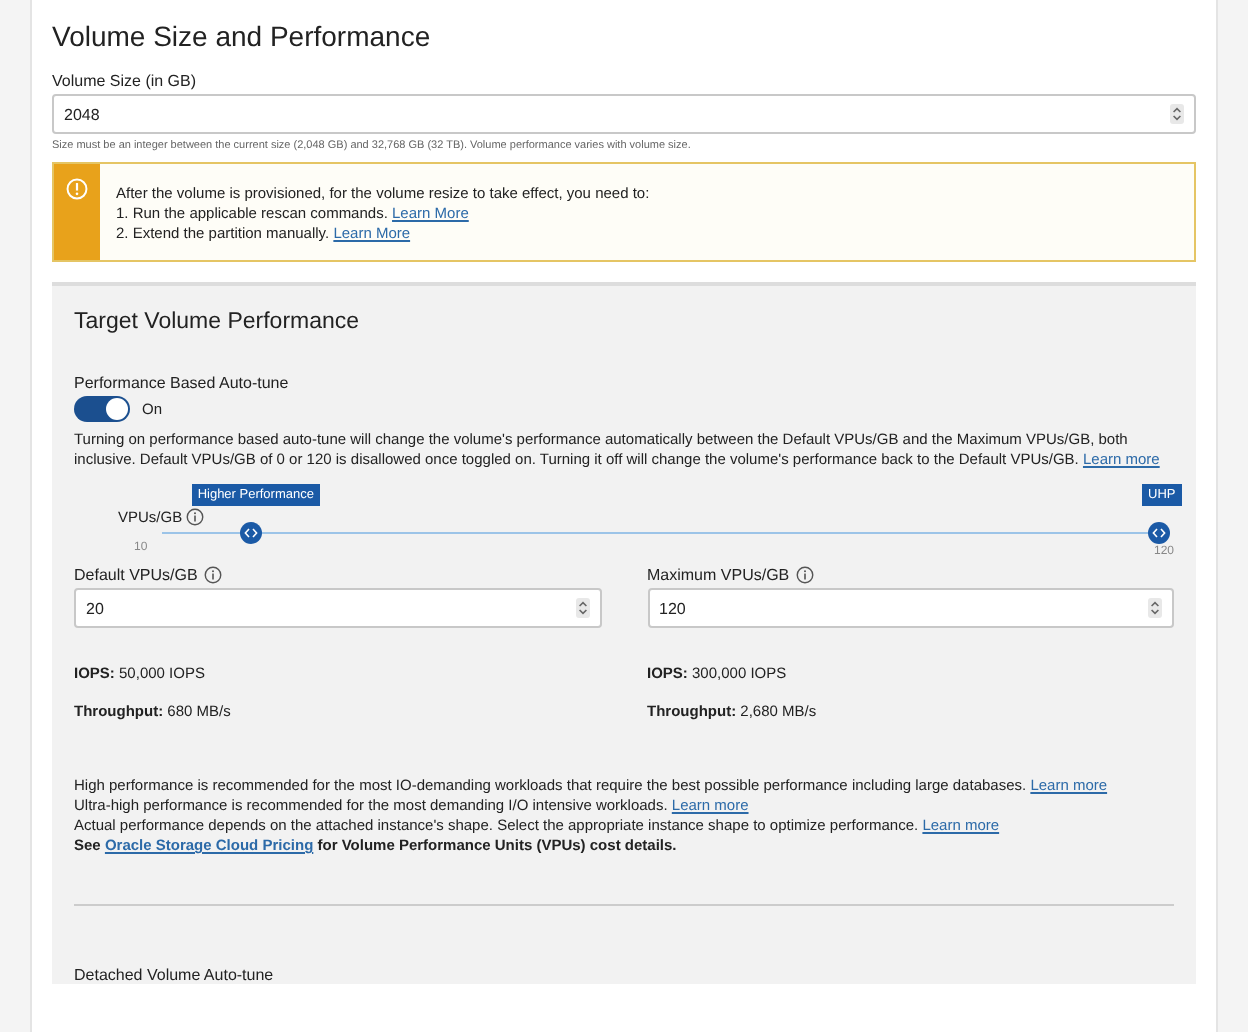 The width and height of the screenshot is (1248, 1032). Describe the element at coordinates (718, 575) in the screenshot. I see `field-label: Maximum VPUs/GB` at that location.